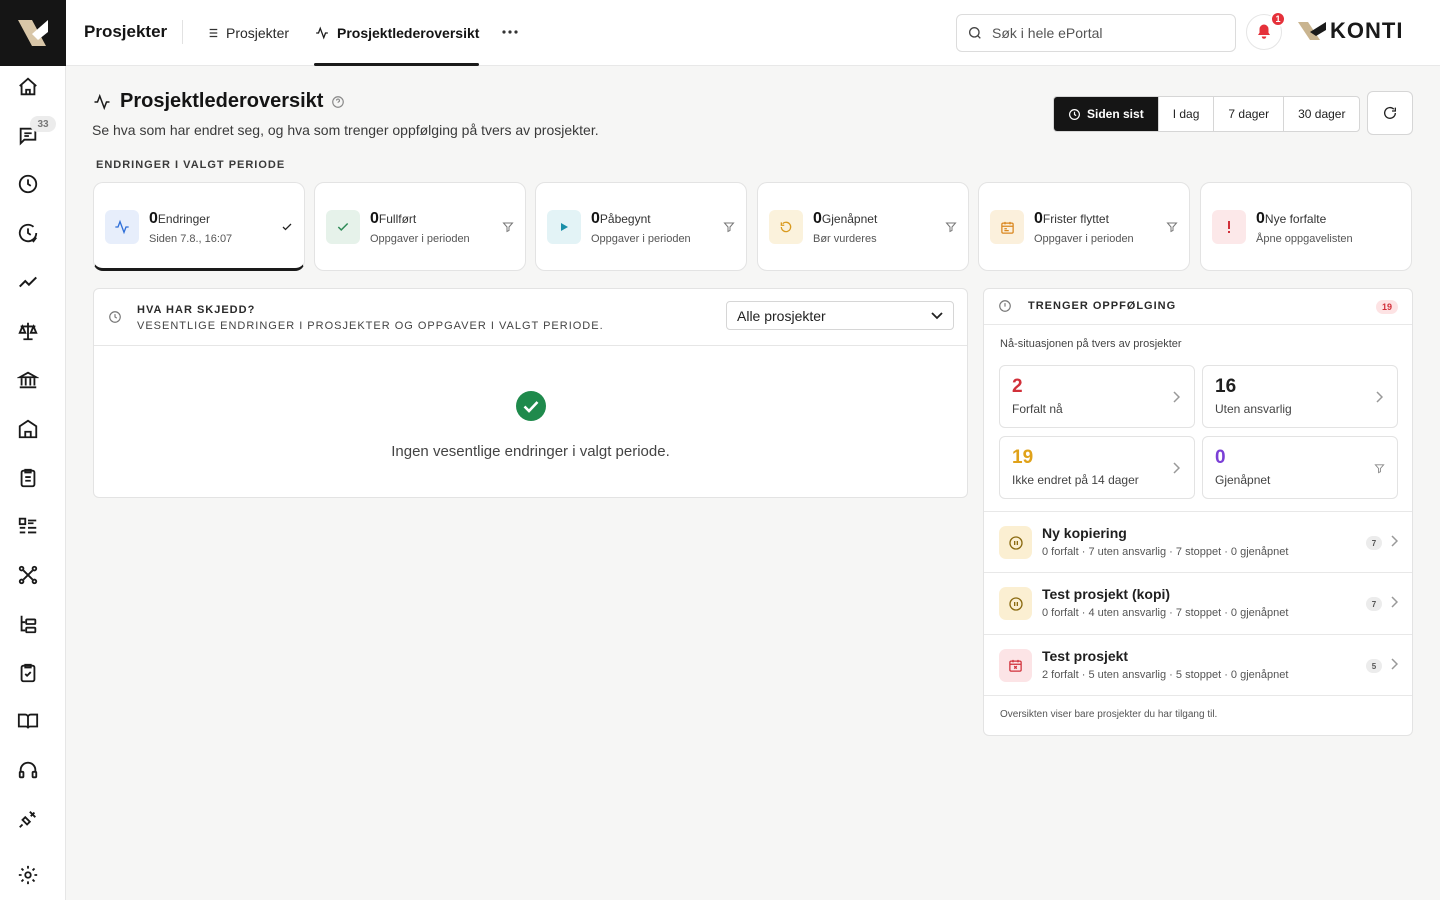  Describe the element at coordinates (1321, 114) in the screenshot. I see `period-30-dager: 30 dager` at that location.